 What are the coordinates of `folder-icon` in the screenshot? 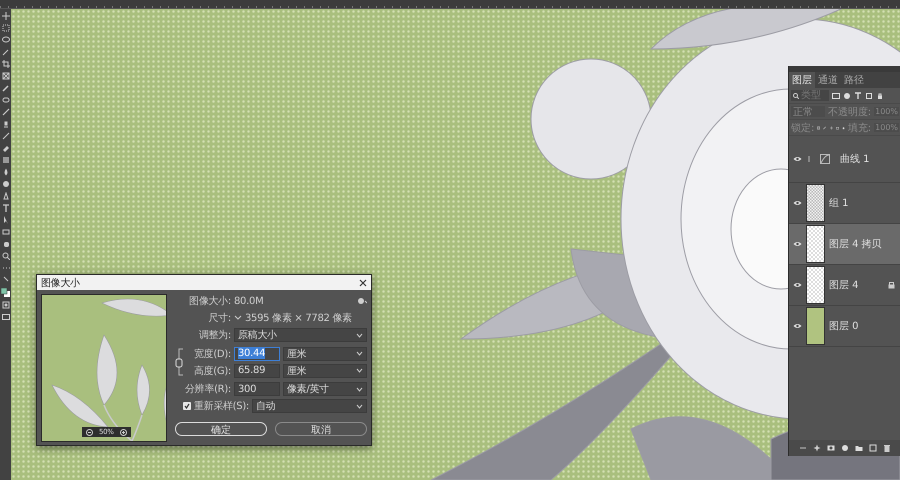 It's located at (859, 448).